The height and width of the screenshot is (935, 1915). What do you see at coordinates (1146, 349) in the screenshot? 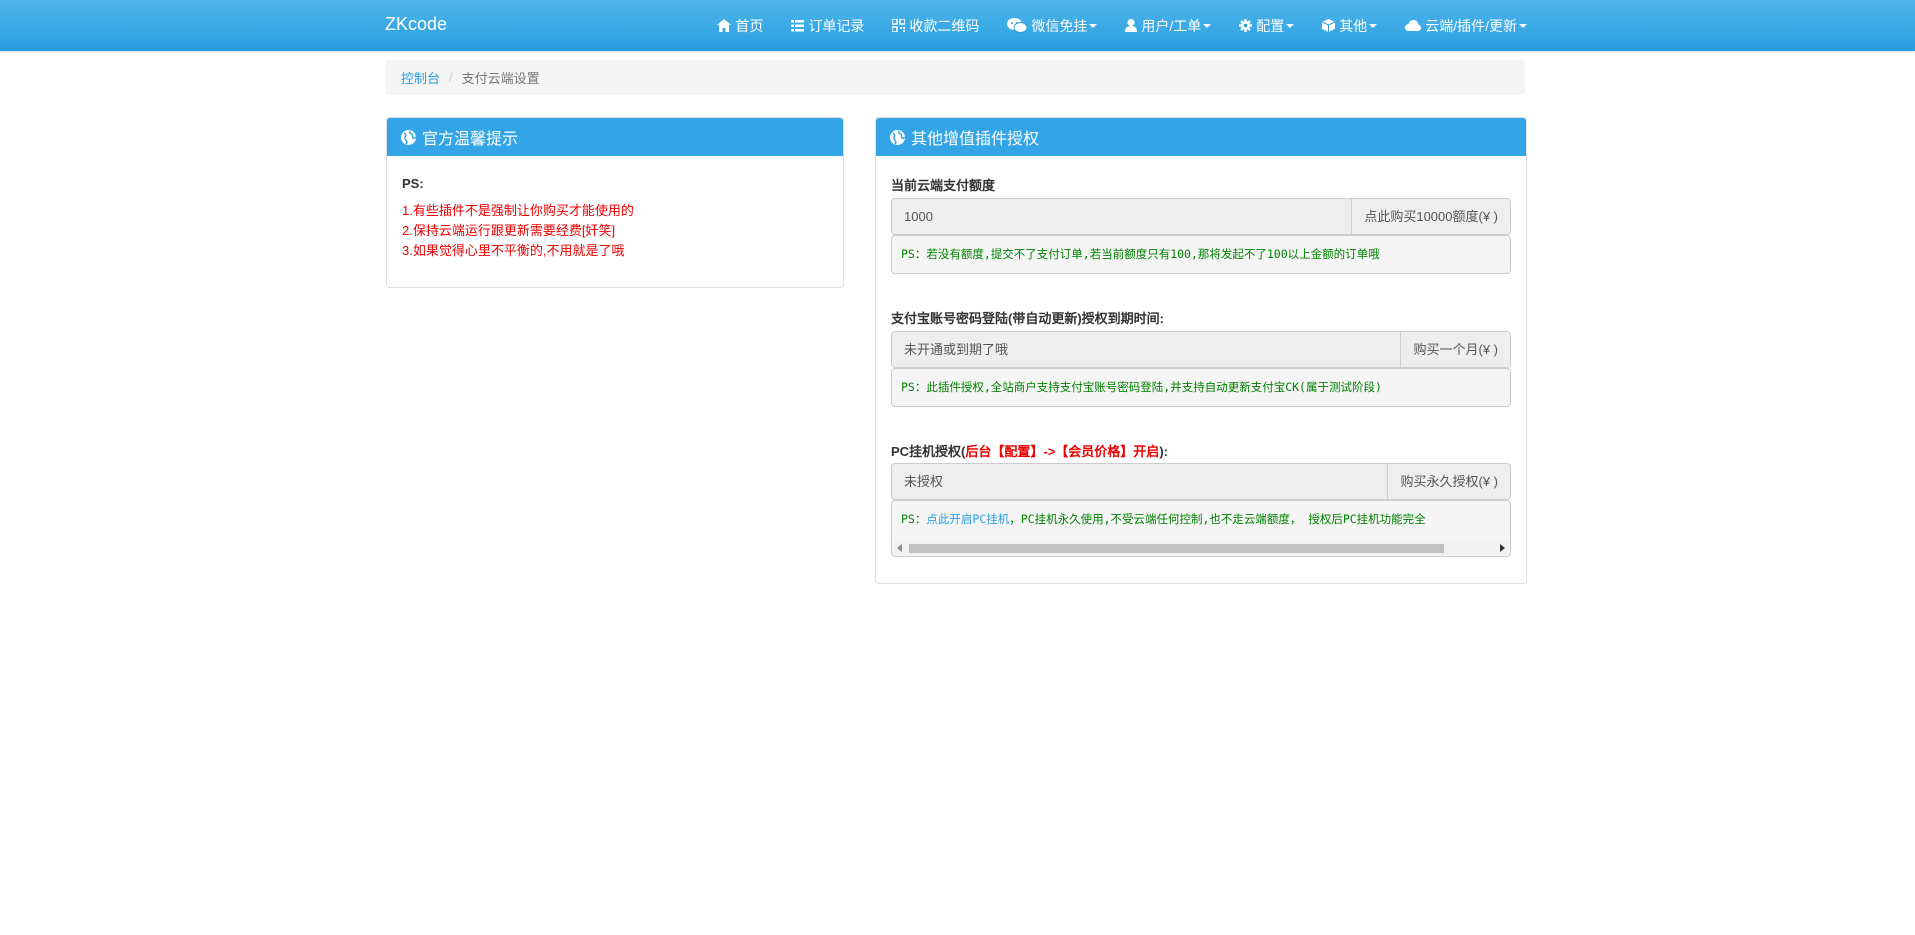
I see `alipay-expiry-input: 未开通或到期了哦` at bounding box center [1146, 349].